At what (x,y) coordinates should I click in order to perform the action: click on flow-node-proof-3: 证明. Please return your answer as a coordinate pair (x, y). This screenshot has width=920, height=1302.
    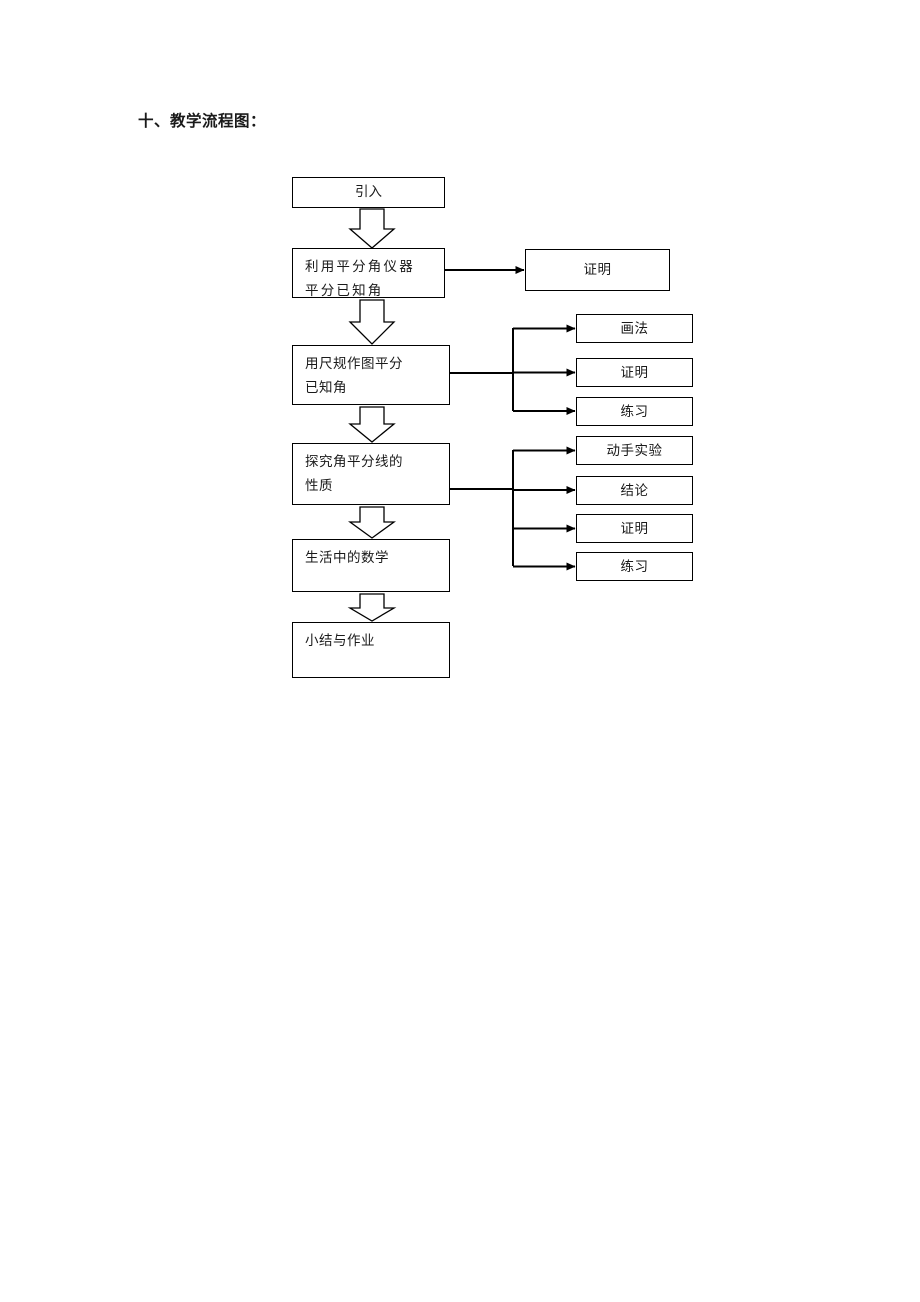
    Looking at the image, I should click on (634, 528).